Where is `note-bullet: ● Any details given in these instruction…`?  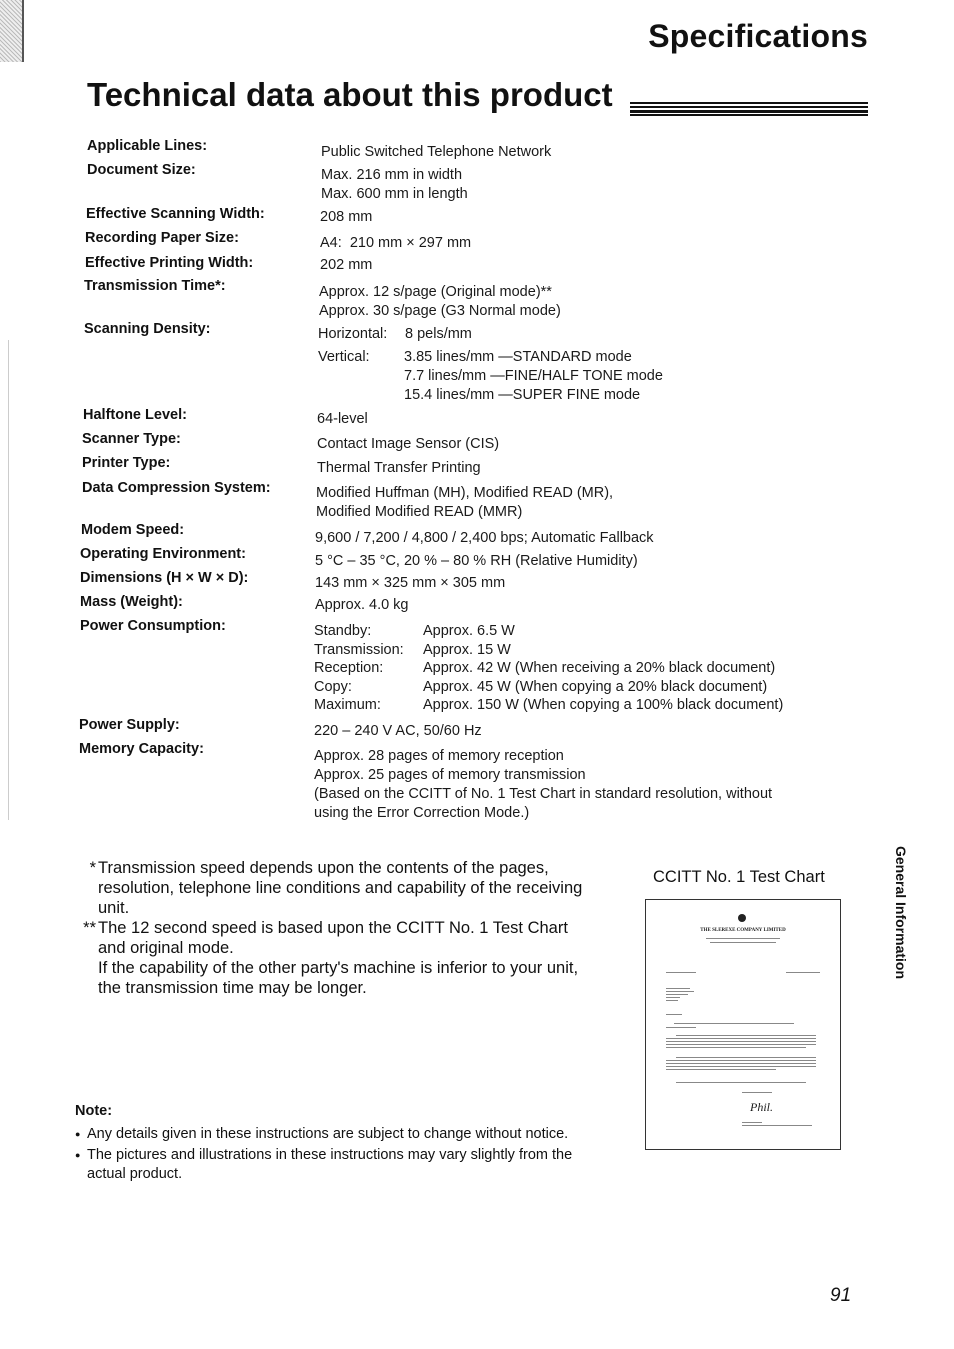 note-bullet: ● Any details given in these instruction… is located at coordinates (335, 1134).